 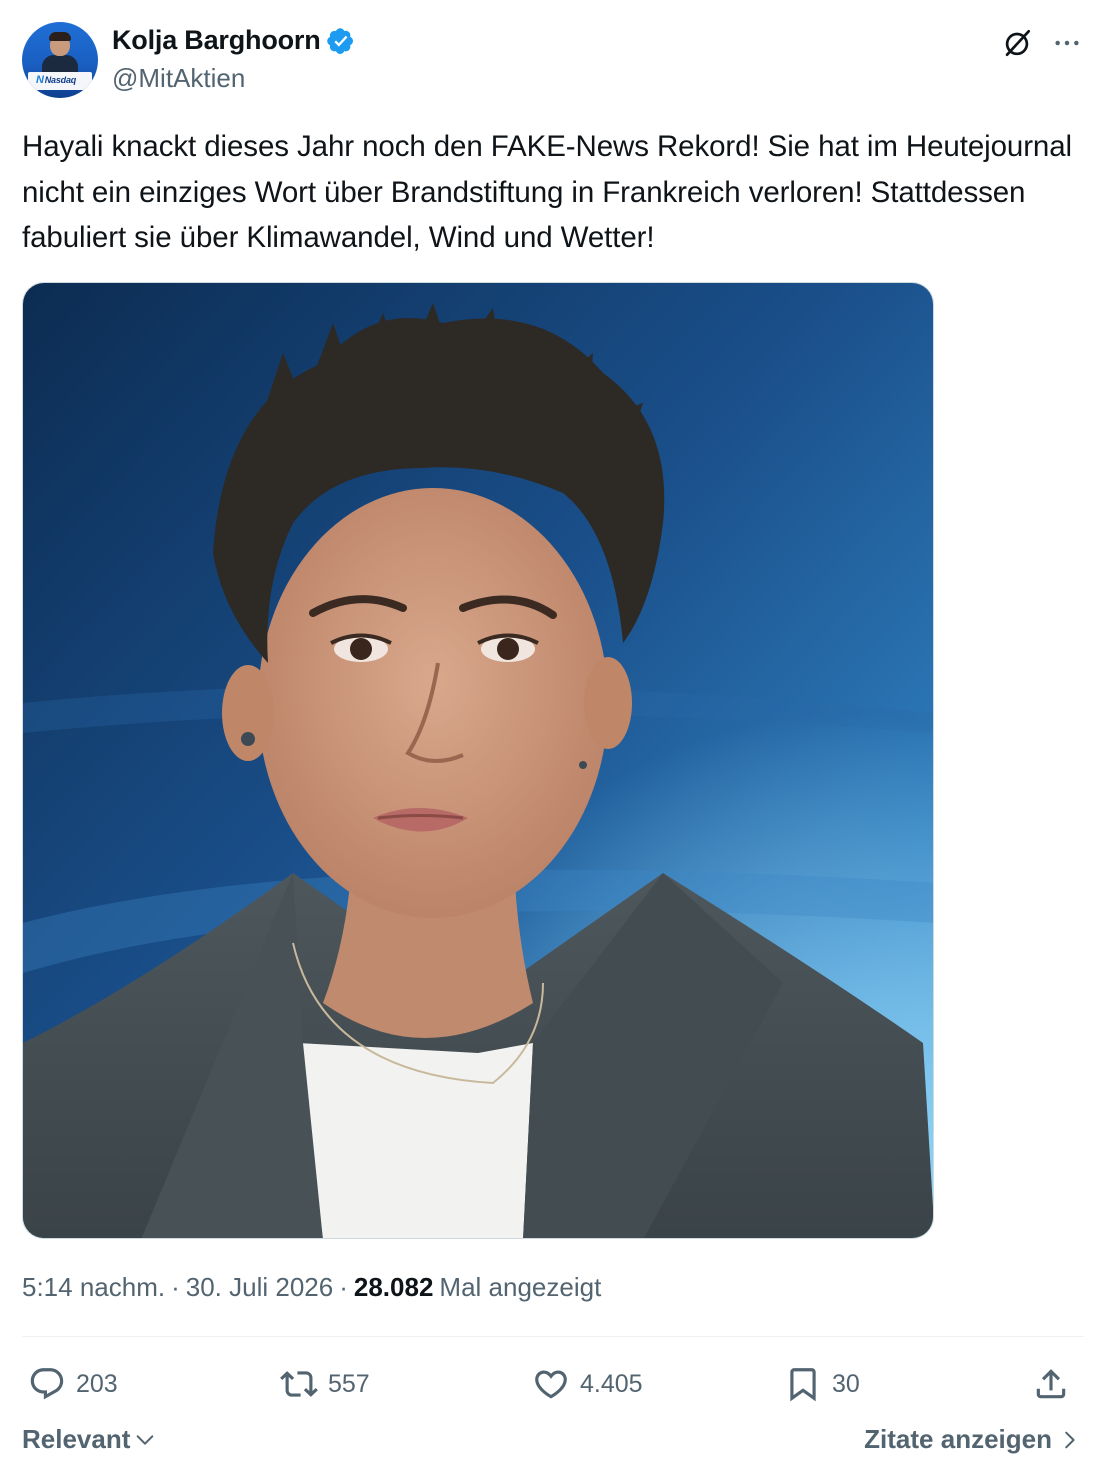 I want to click on bookmark-icon, so click(x=803, y=1385).